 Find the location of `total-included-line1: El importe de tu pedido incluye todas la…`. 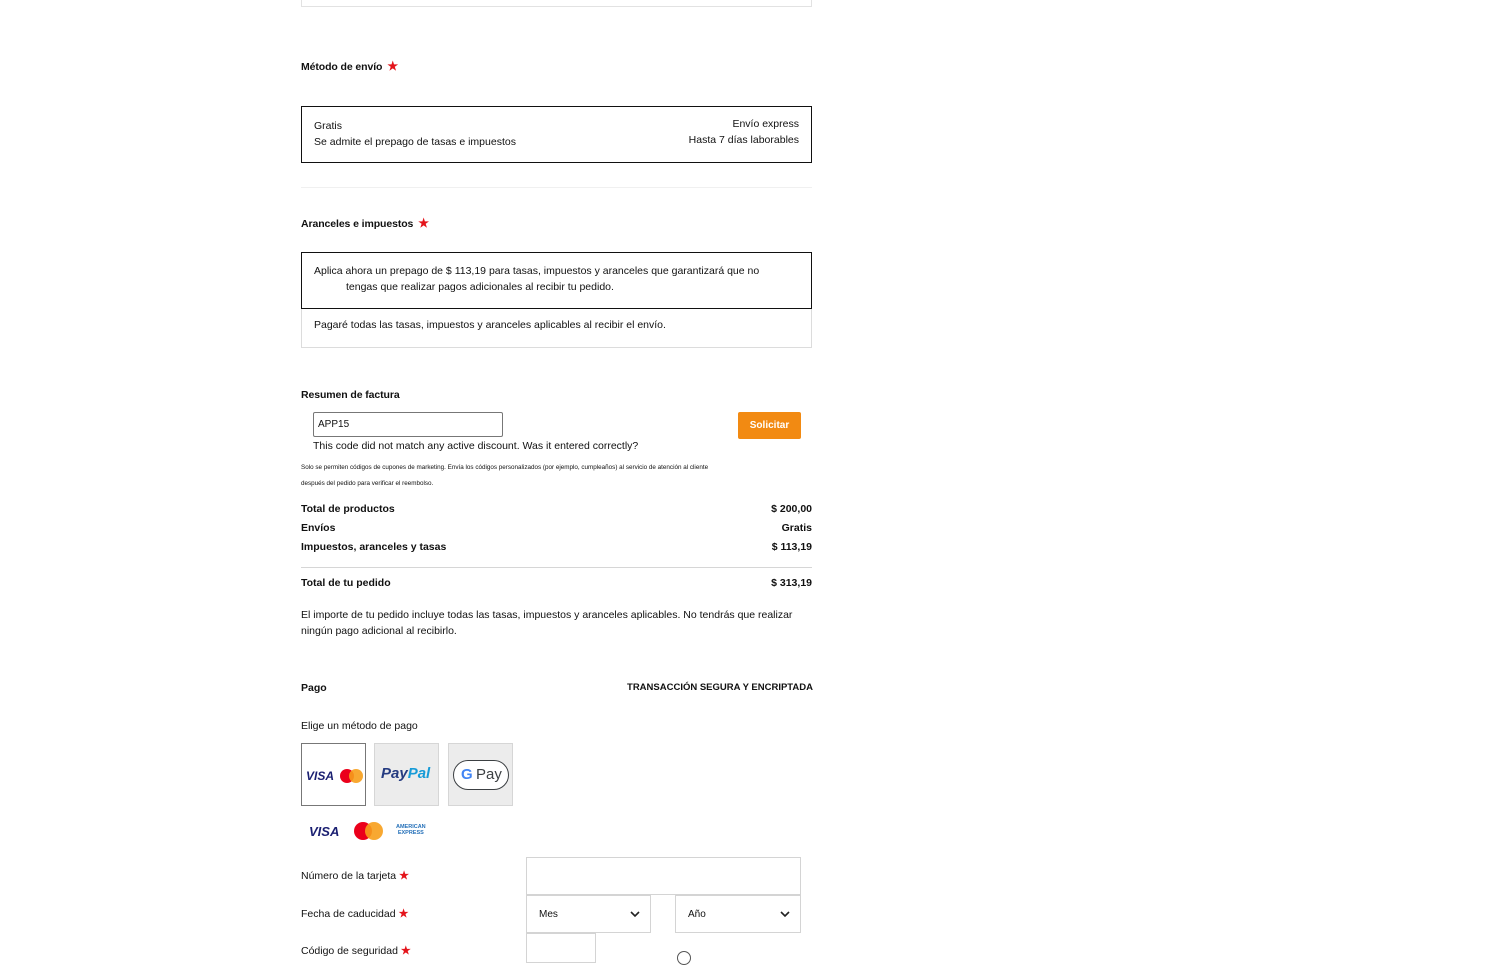

total-included-line1: El importe de tu pedido incluye todas la… is located at coordinates (547, 615).